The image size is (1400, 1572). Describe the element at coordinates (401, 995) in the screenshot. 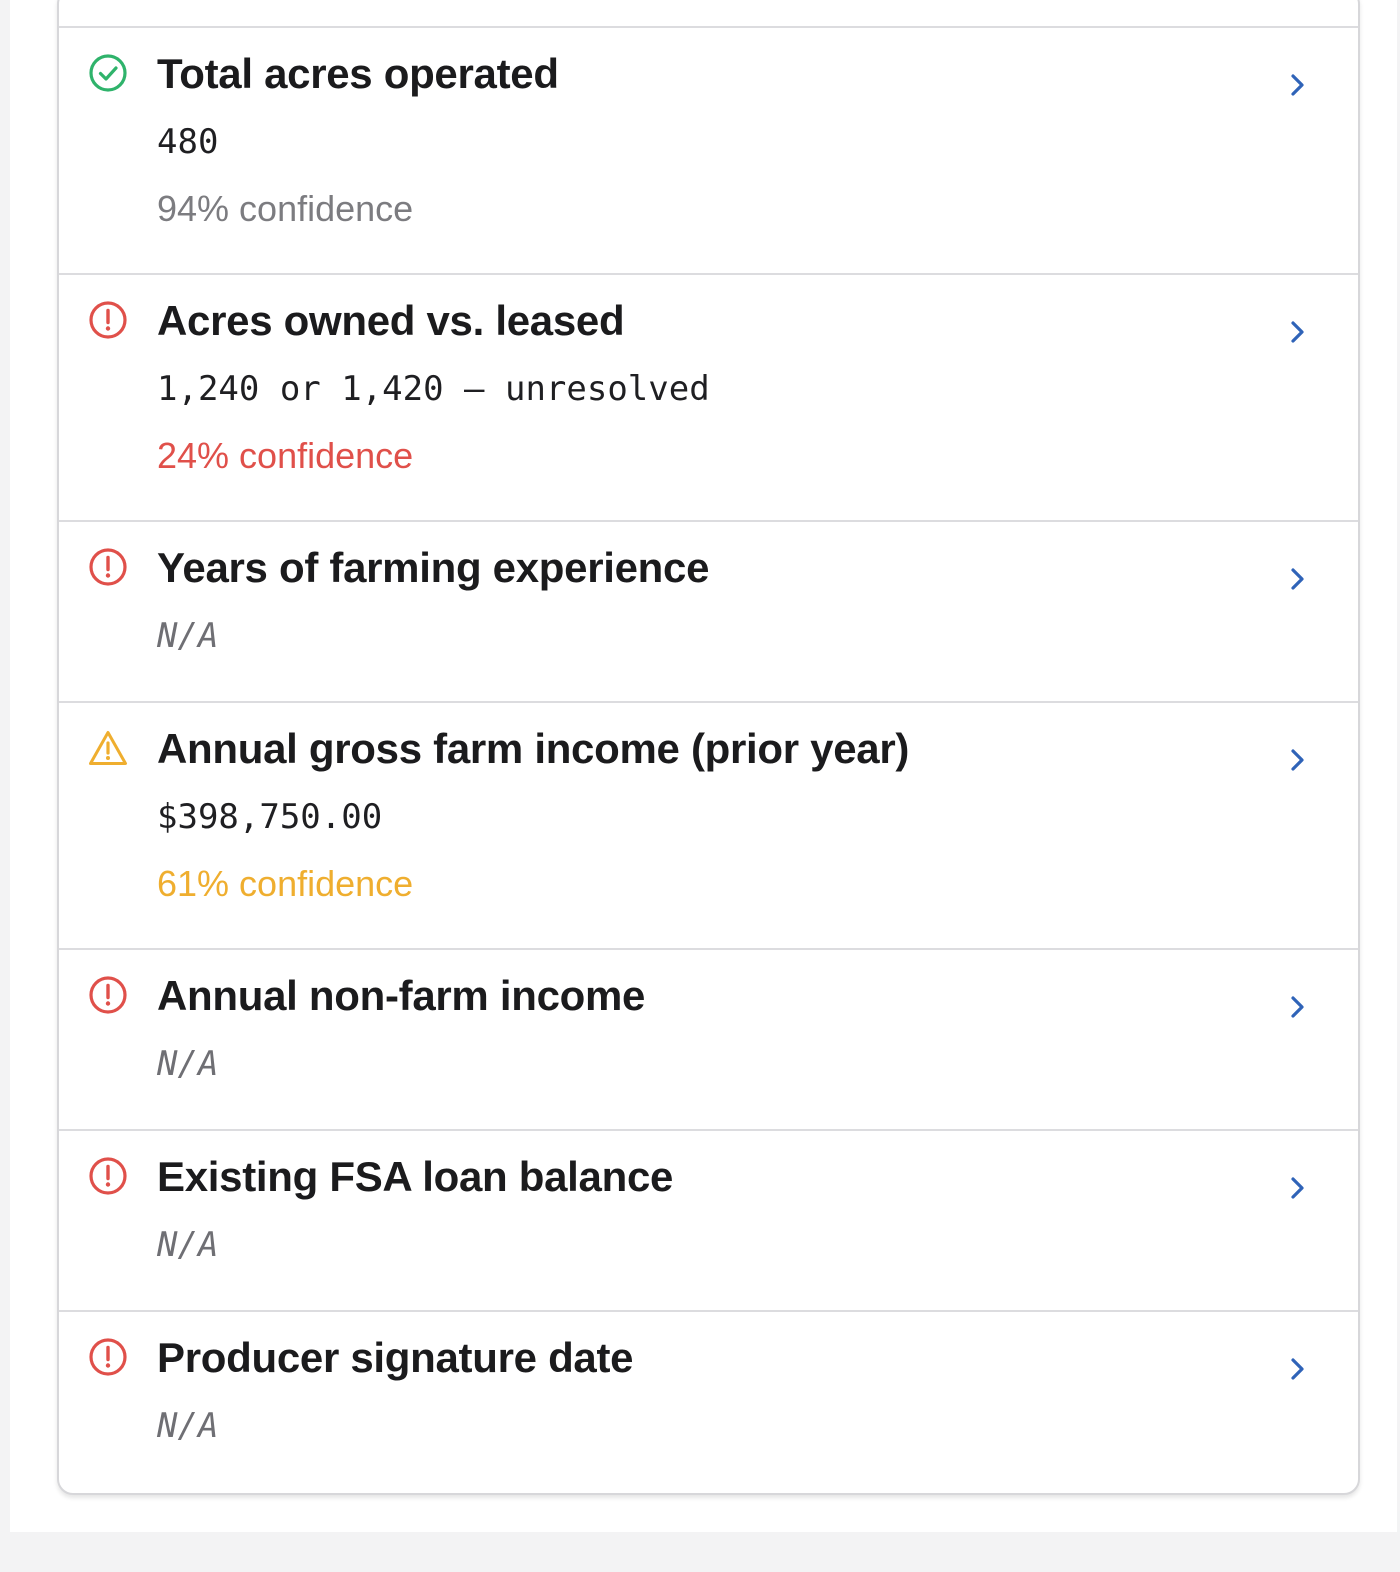

I see `field-title: Annual non-farm income` at that location.